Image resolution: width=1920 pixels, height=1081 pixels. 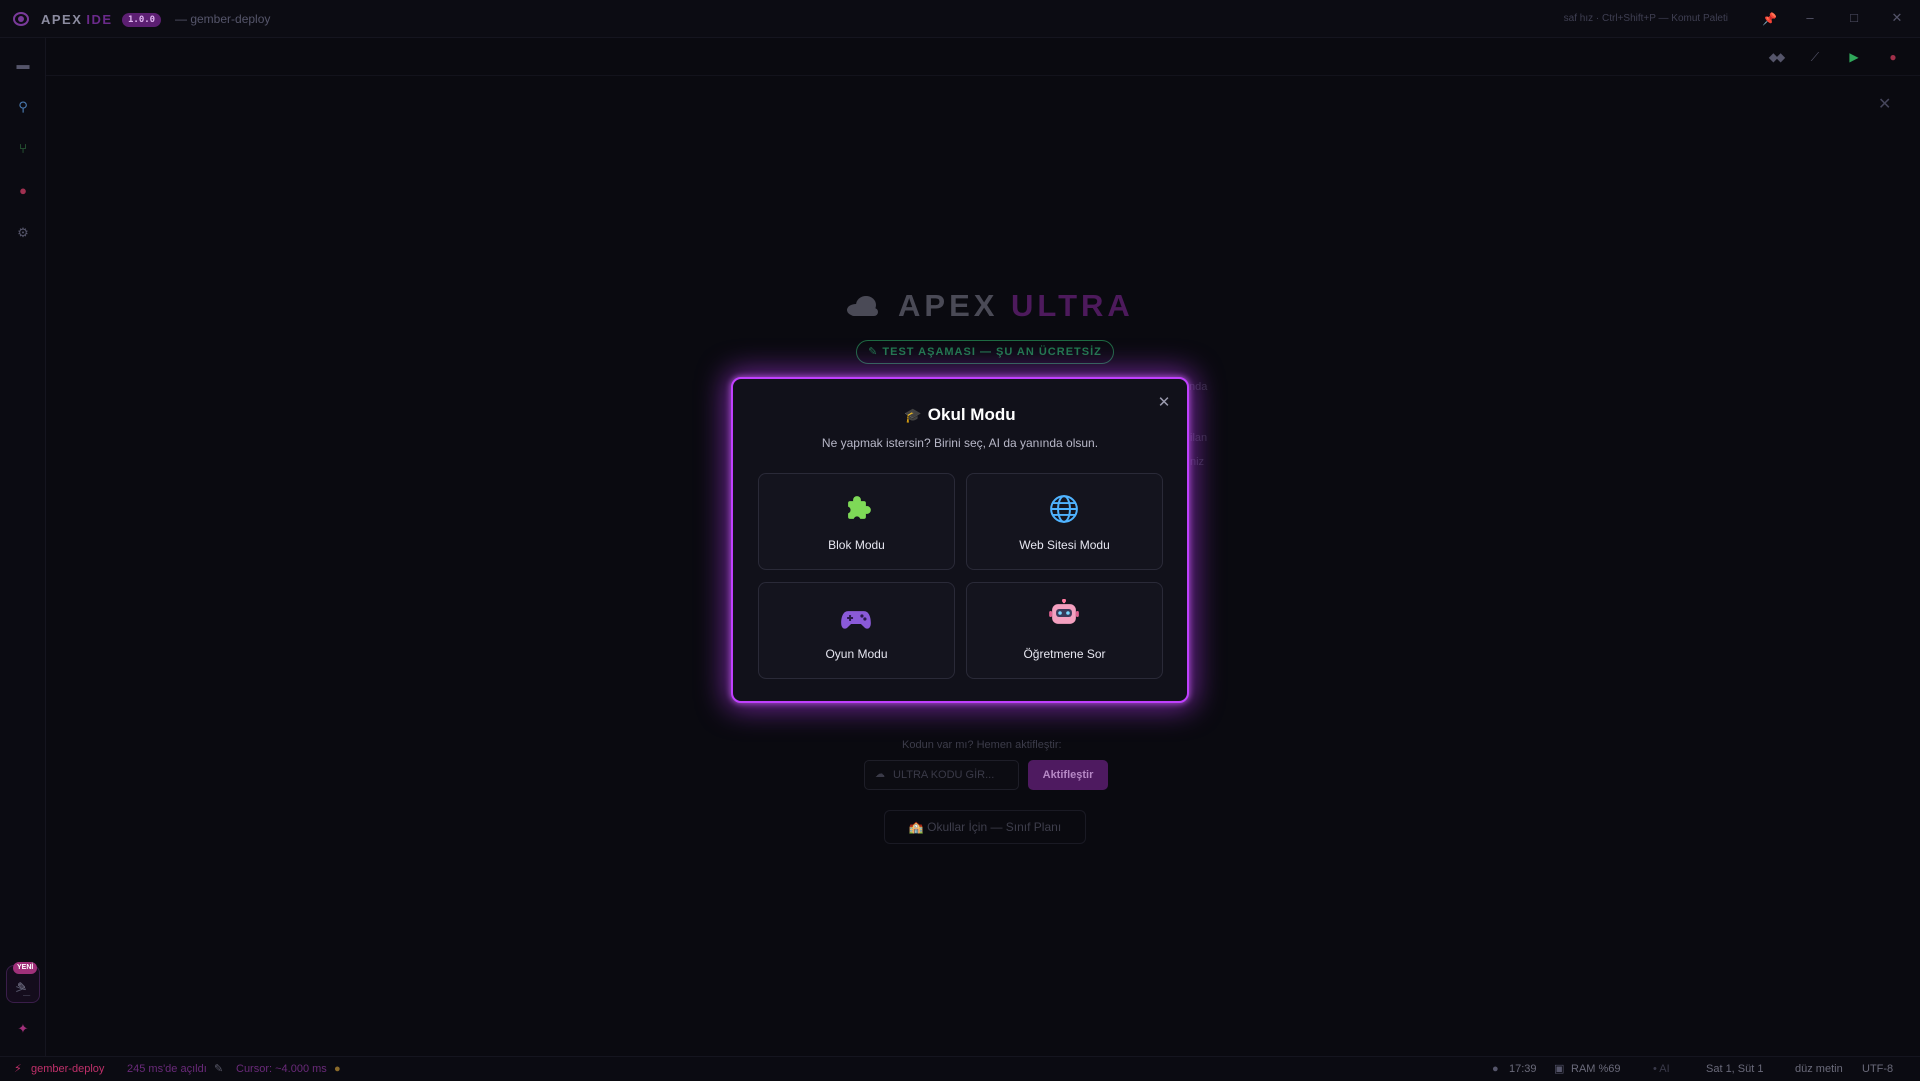 I want to click on new-badge: YENİ, so click(x=25, y=968).